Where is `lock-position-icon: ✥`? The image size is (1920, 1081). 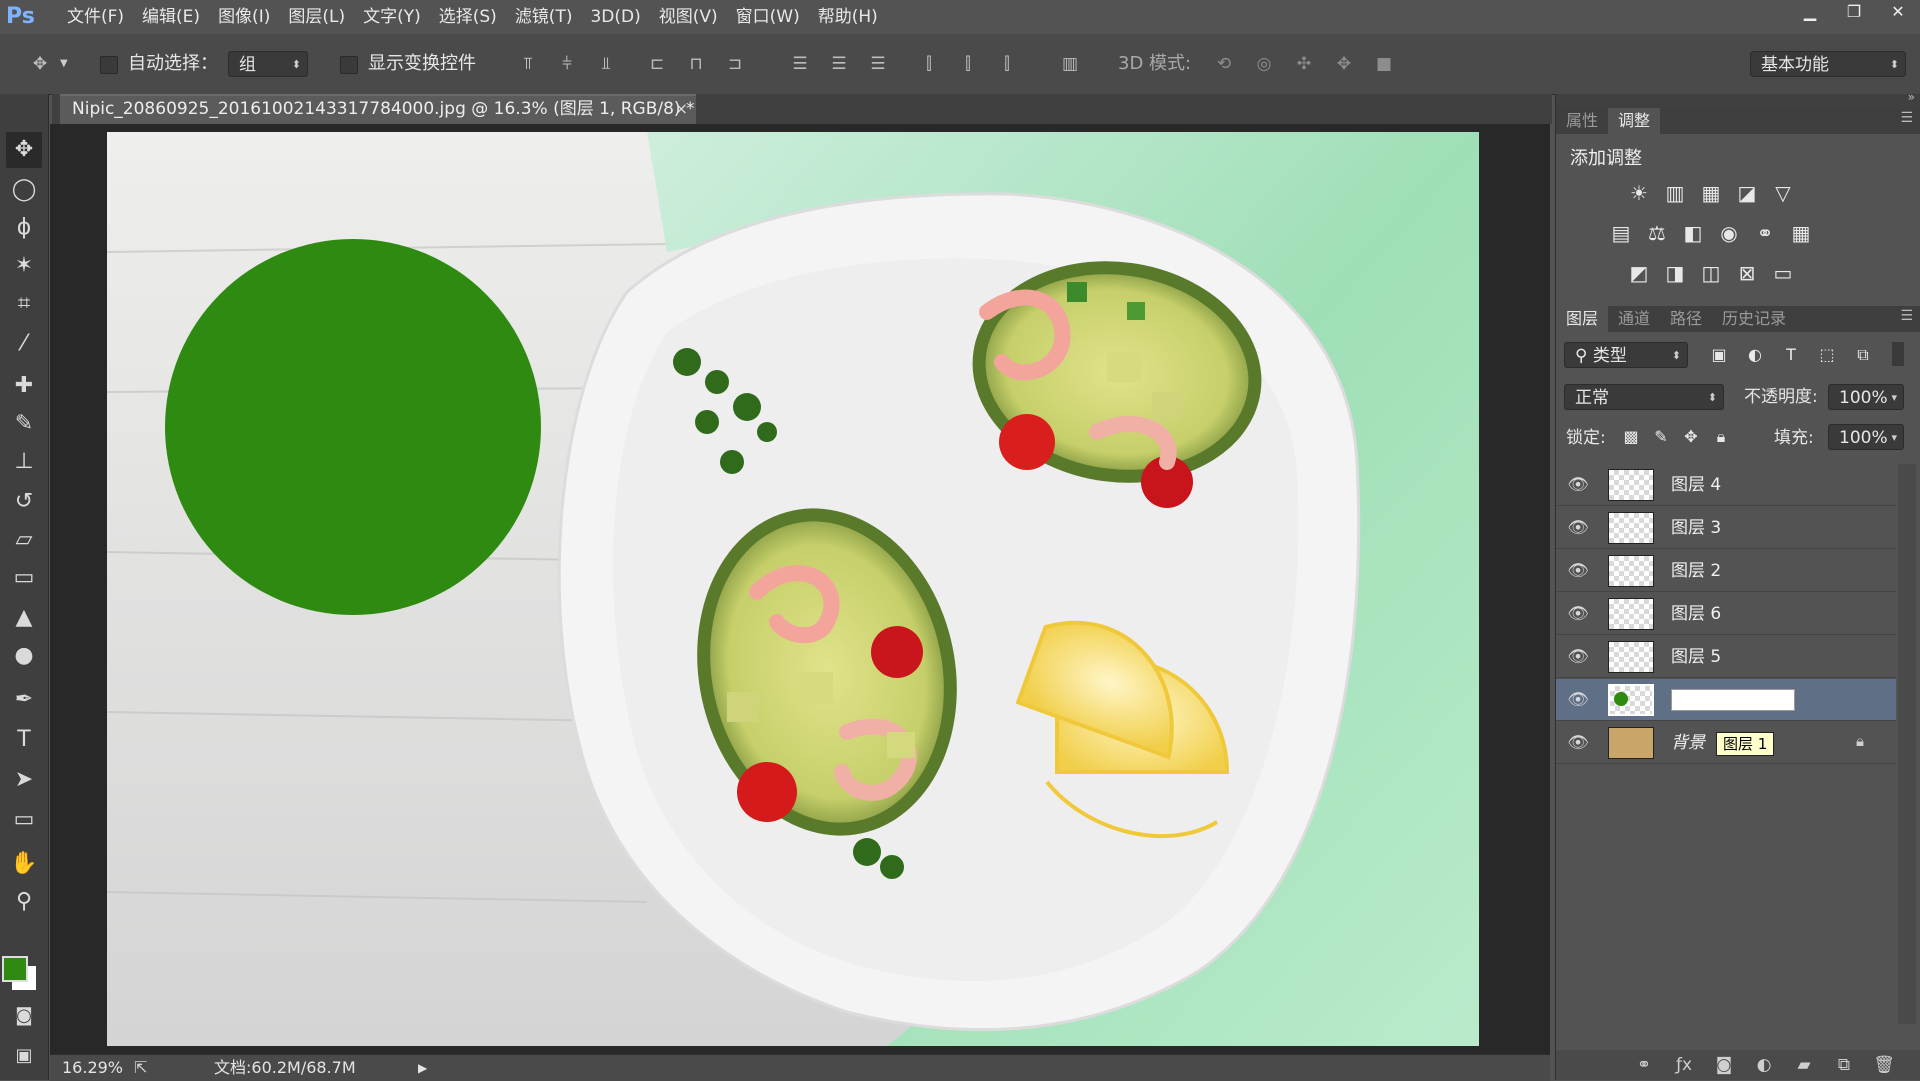
lock-position-icon: ✥ is located at coordinates (1691, 437).